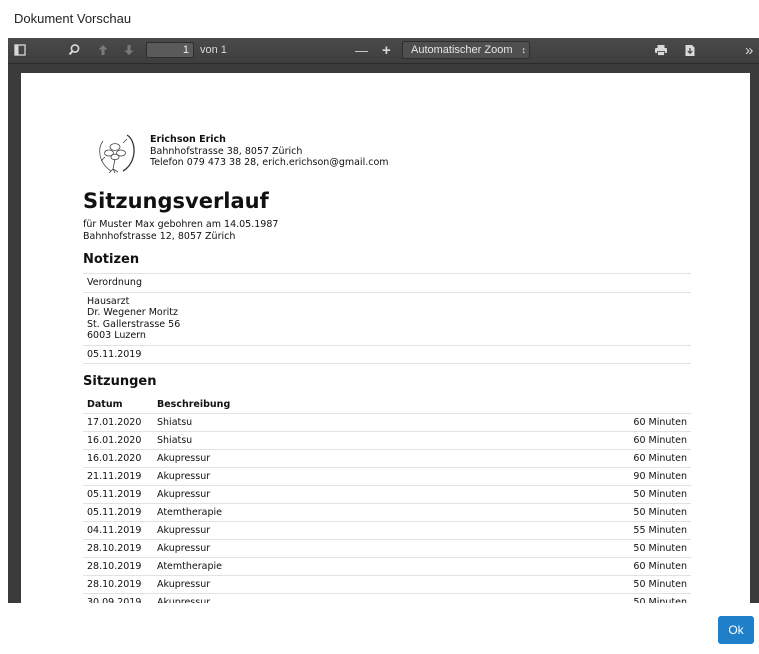 Image resolution: width=759 pixels, height=654 pixels. What do you see at coordinates (105, 404) in the screenshot?
I see `column-header-date: Datum` at bounding box center [105, 404].